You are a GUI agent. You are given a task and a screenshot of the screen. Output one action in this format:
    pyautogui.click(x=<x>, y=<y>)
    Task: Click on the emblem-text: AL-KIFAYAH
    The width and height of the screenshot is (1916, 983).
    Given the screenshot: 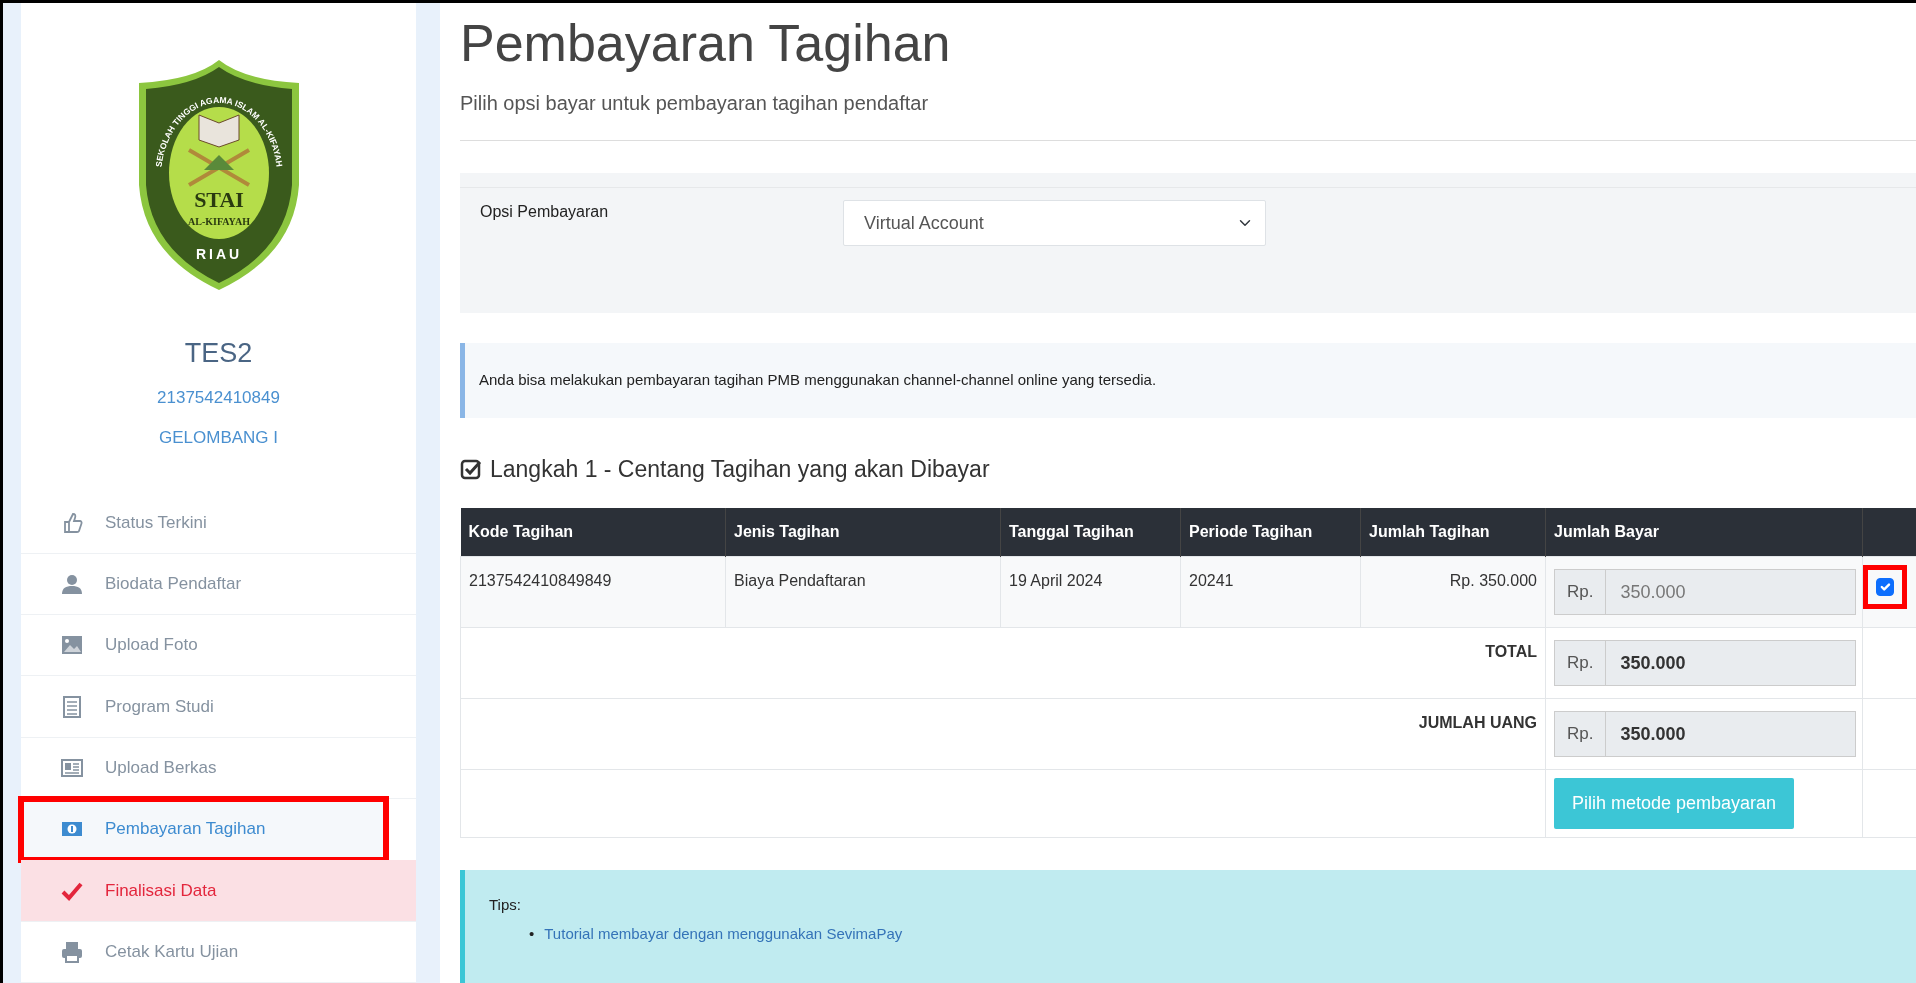 What is the action you would take?
    pyautogui.click(x=218, y=221)
    